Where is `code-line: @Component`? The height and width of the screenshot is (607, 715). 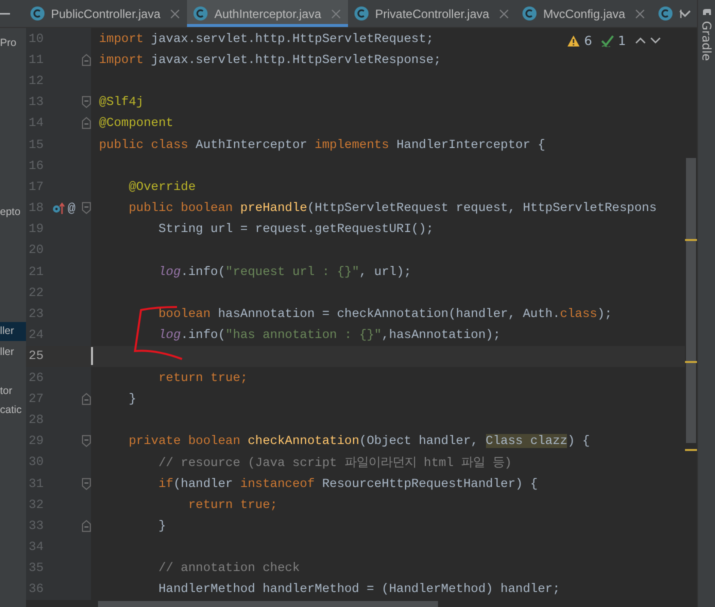 code-line: @Component is located at coordinates (136, 123).